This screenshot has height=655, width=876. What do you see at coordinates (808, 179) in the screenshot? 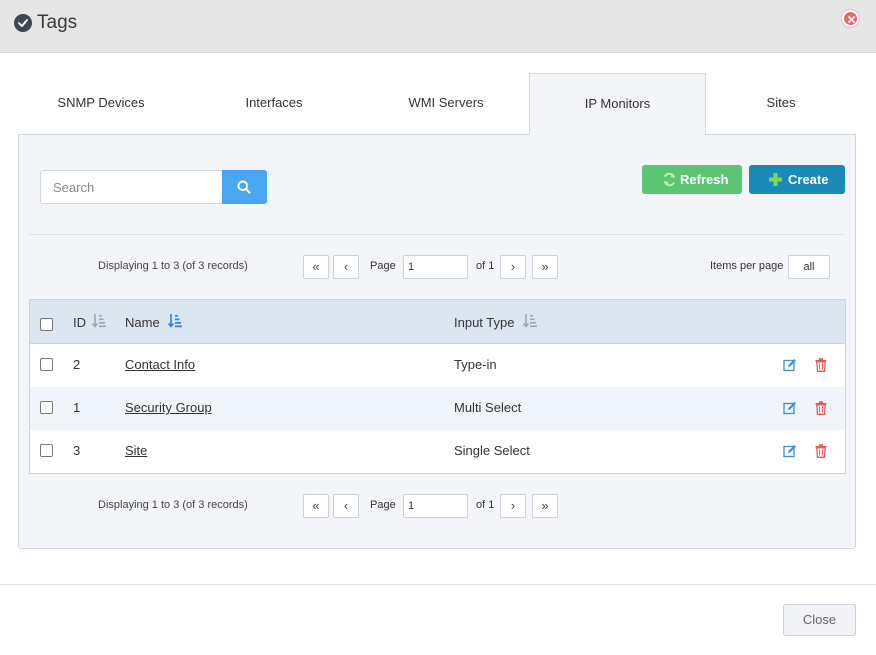
I see `create-label: Create` at bounding box center [808, 179].